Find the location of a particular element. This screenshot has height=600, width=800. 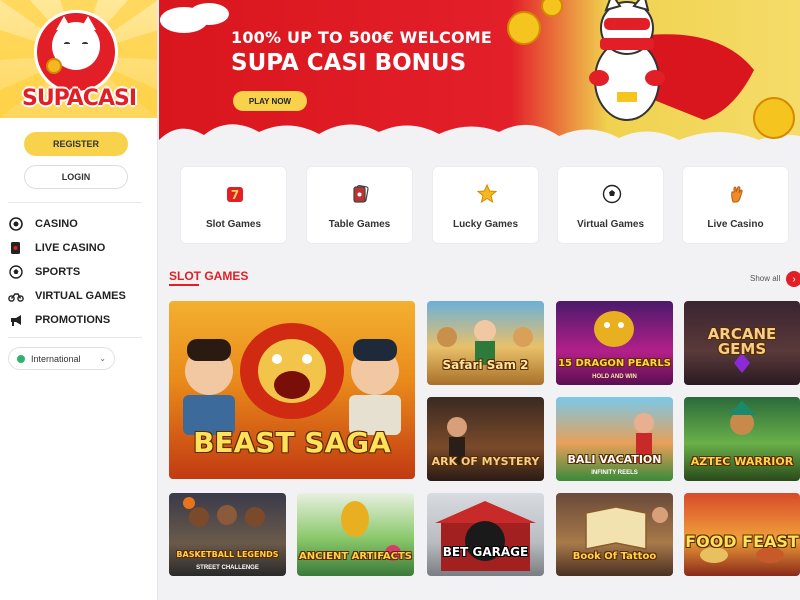

chevron-down-icon: ⌄ is located at coordinates (102, 358).